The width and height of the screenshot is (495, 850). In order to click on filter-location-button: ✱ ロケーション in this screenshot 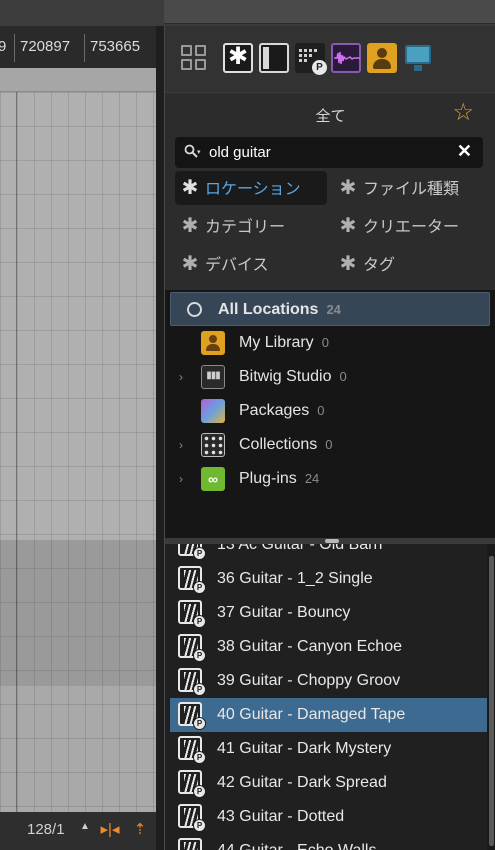, I will do `click(251, 188)`.